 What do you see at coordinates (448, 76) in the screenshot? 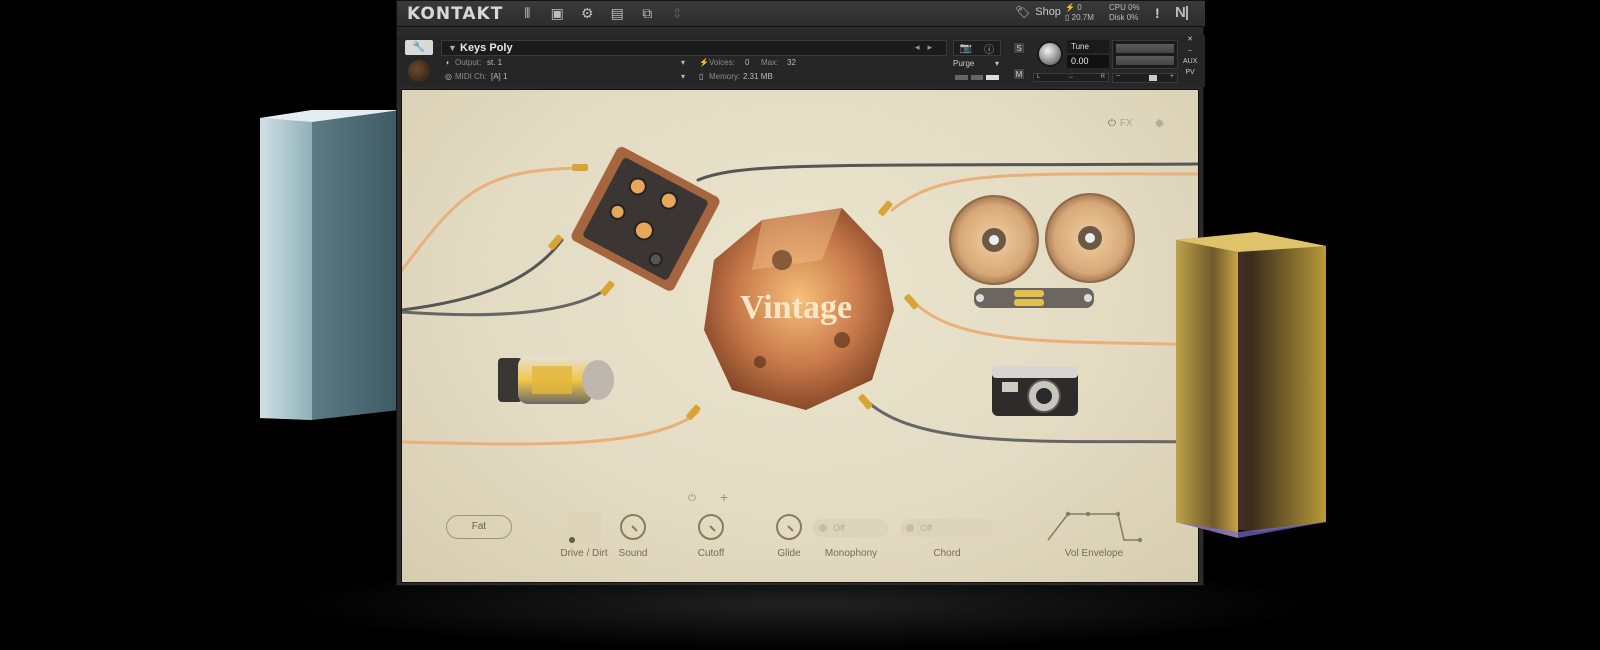
I see `midi-icon: ◎` at bounding box center [448, 76].